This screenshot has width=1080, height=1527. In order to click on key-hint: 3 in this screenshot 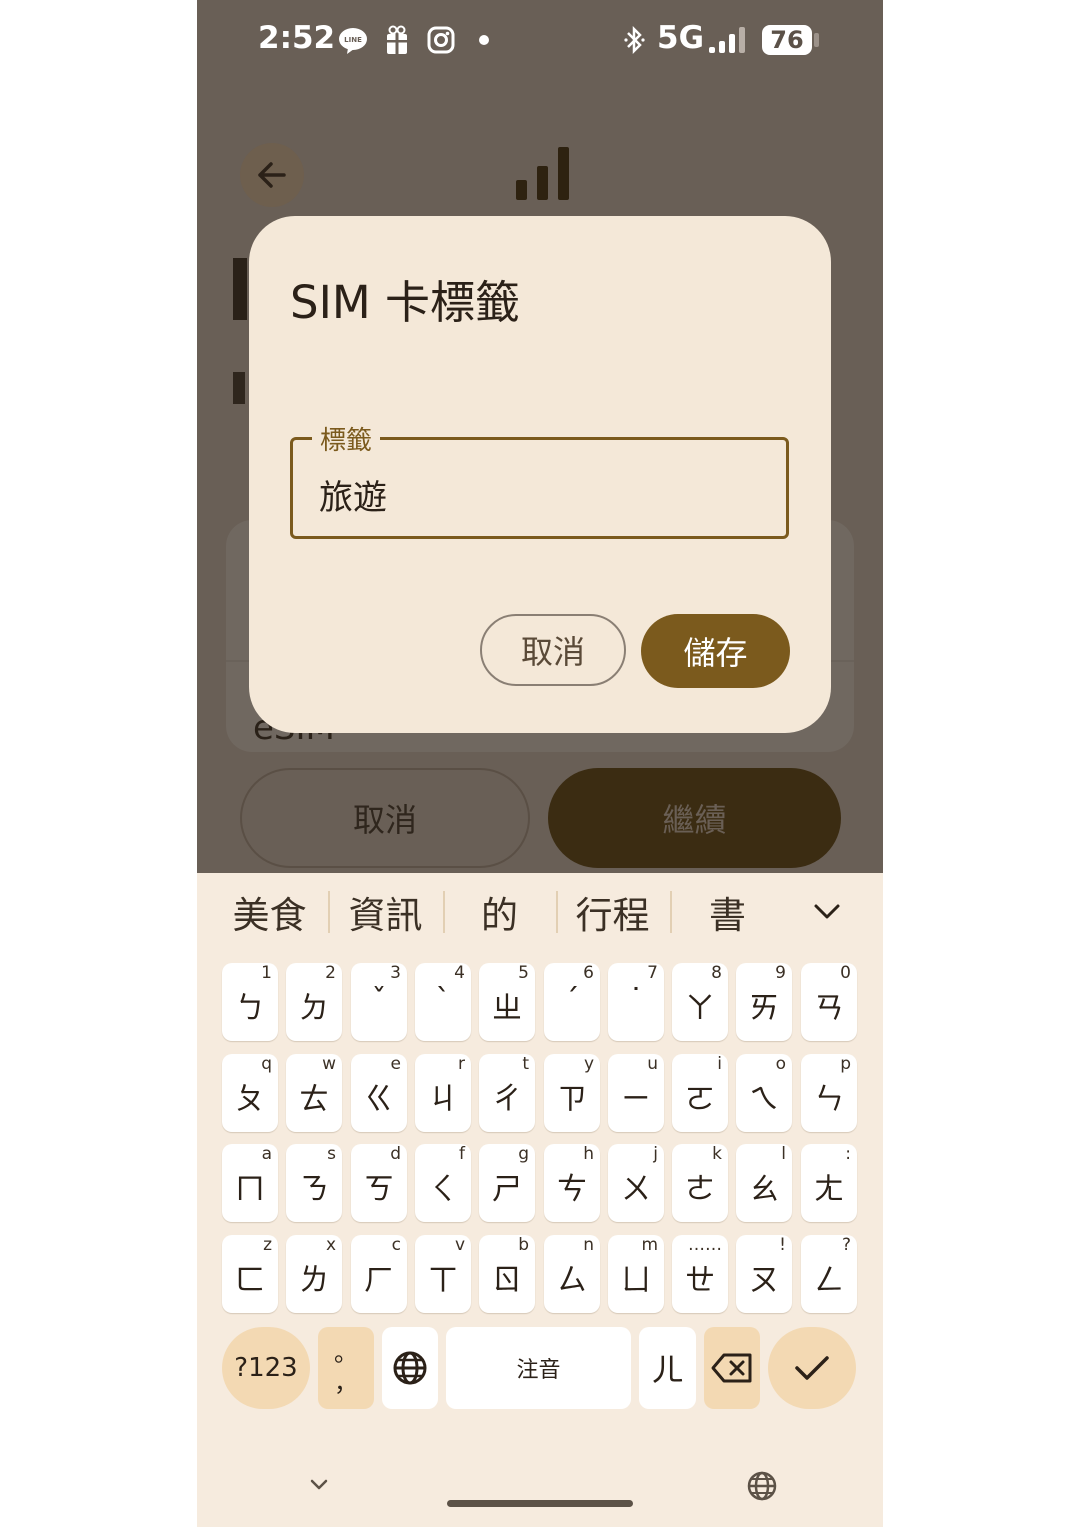, I will do `click(395, 973)`.